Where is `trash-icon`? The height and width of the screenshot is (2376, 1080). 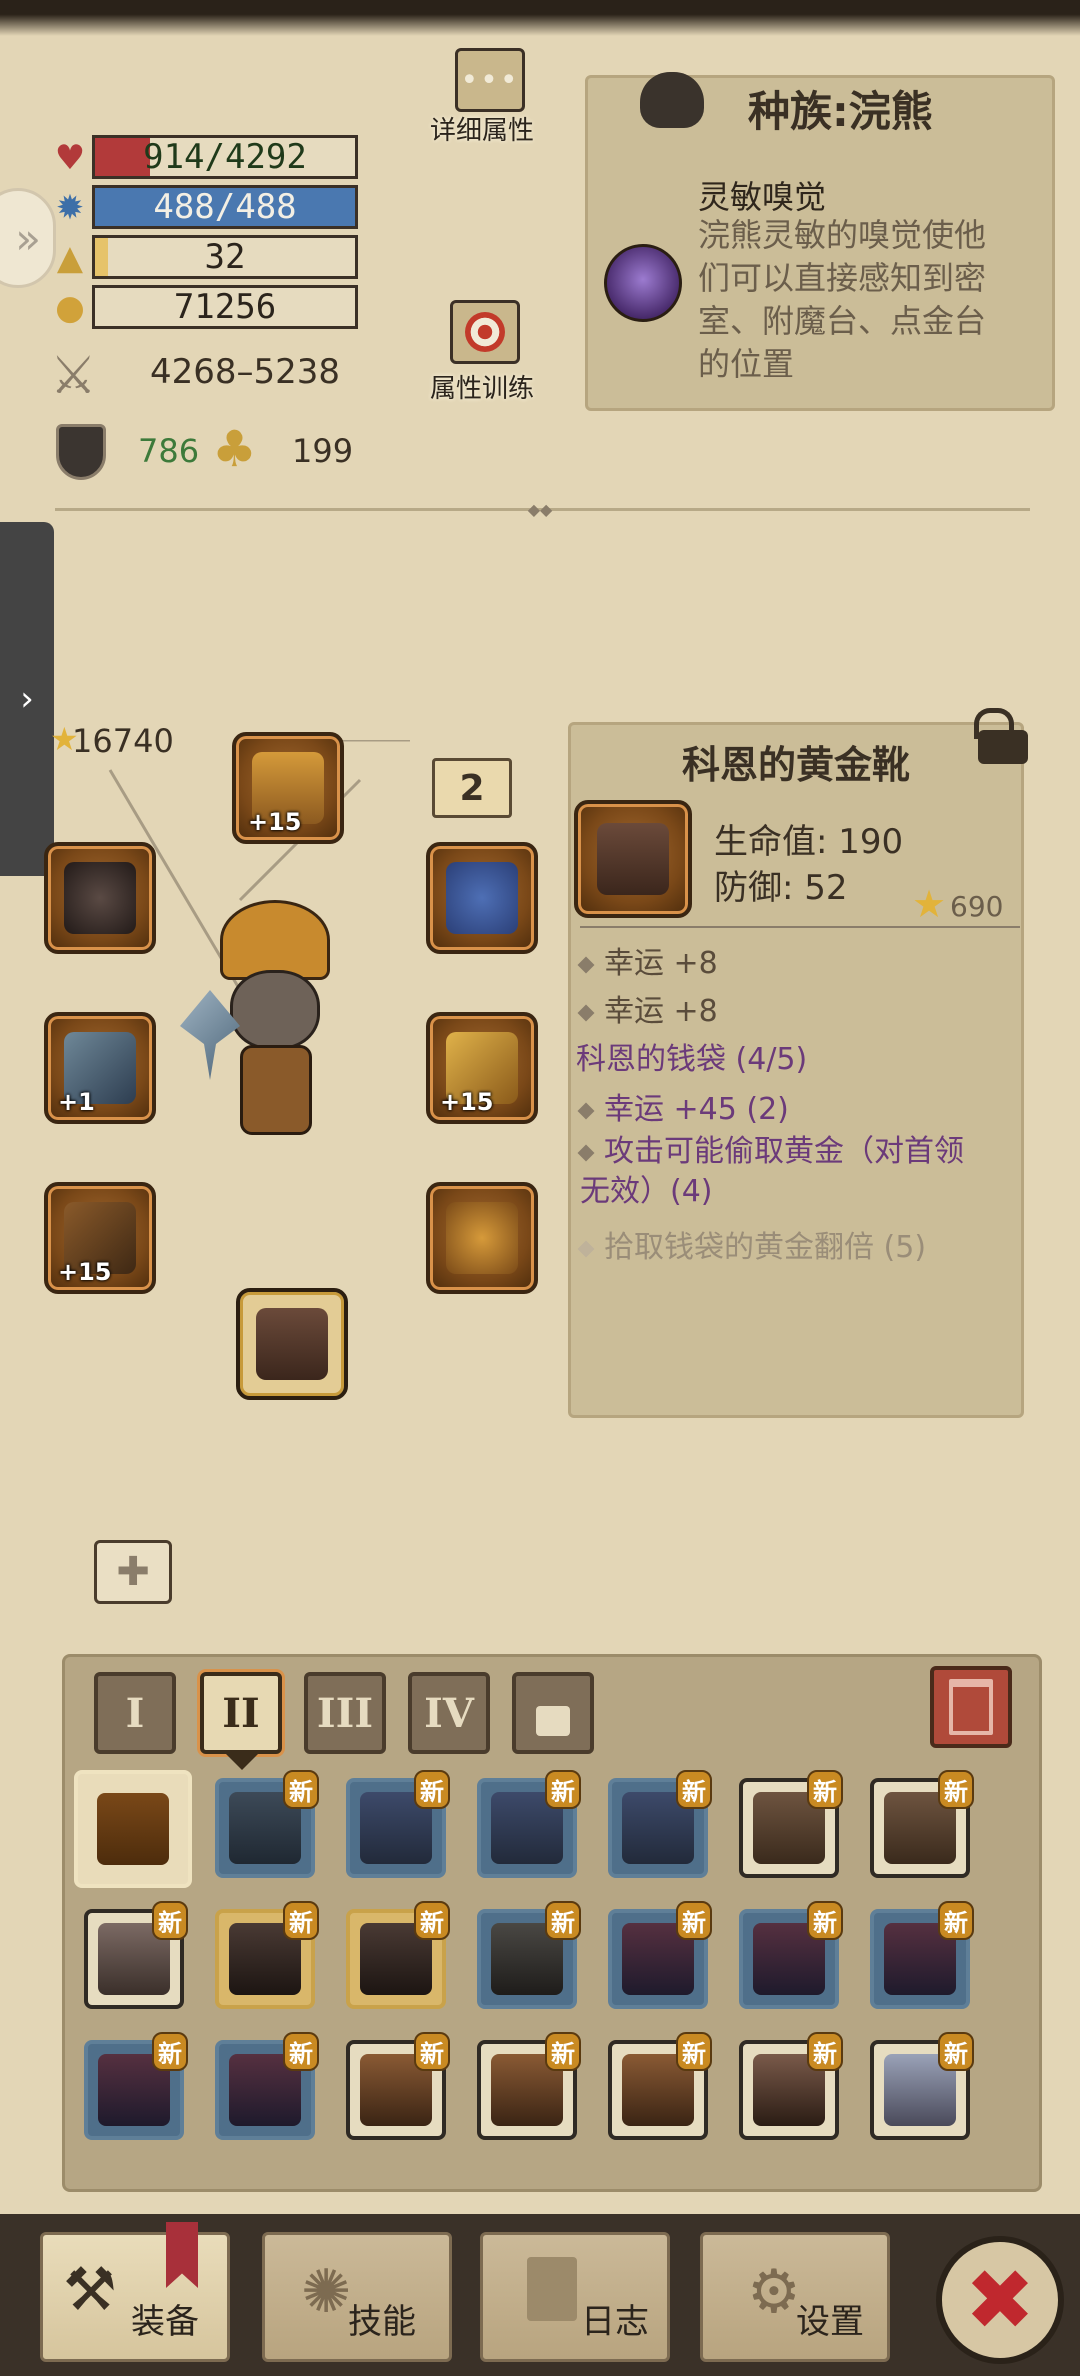
trash-icon is located at coordinates (971, 1707).